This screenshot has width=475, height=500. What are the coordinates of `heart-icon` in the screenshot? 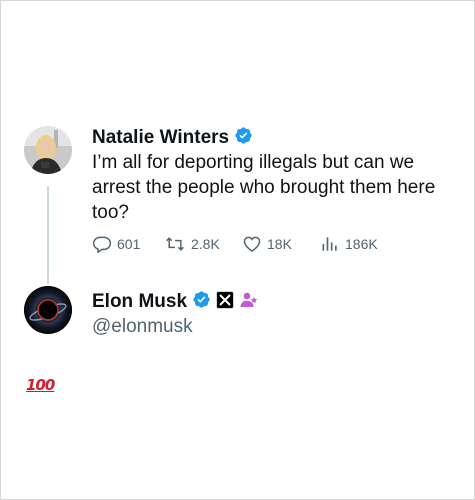 It's located at (252, 244).